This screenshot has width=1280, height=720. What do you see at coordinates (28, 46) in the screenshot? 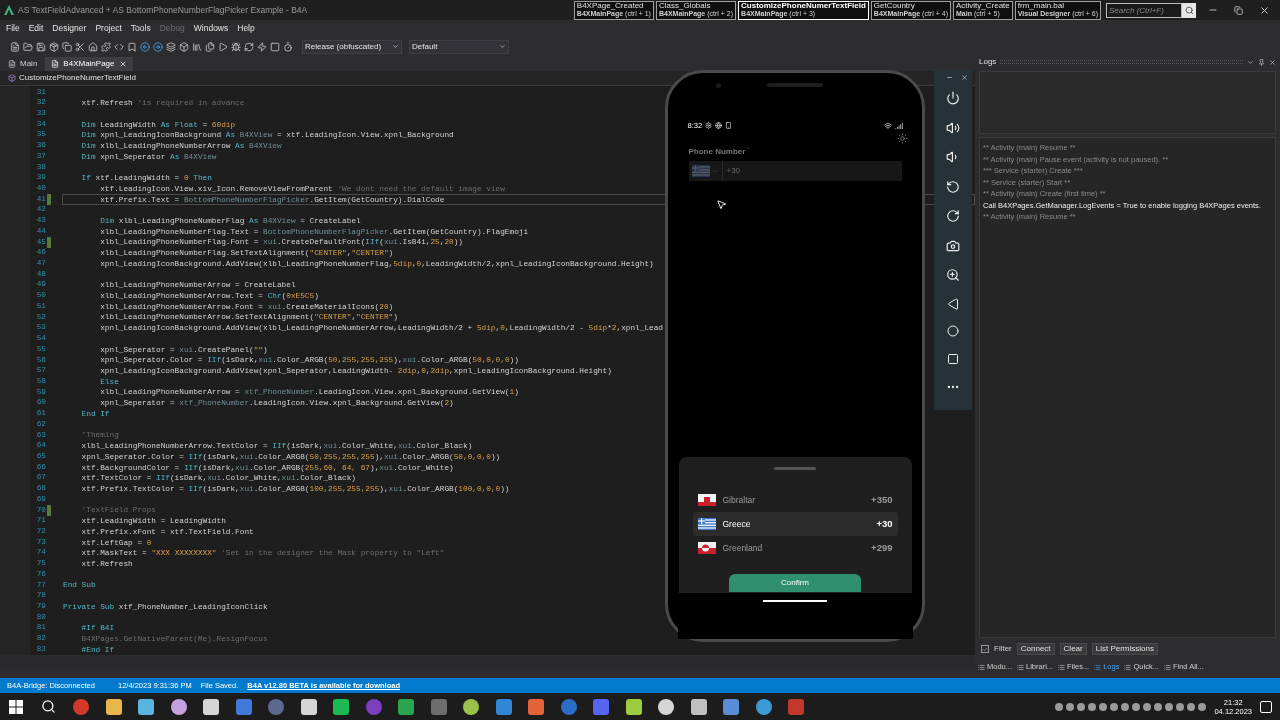
I see `folder-icon` at bounding box center [28, 46].